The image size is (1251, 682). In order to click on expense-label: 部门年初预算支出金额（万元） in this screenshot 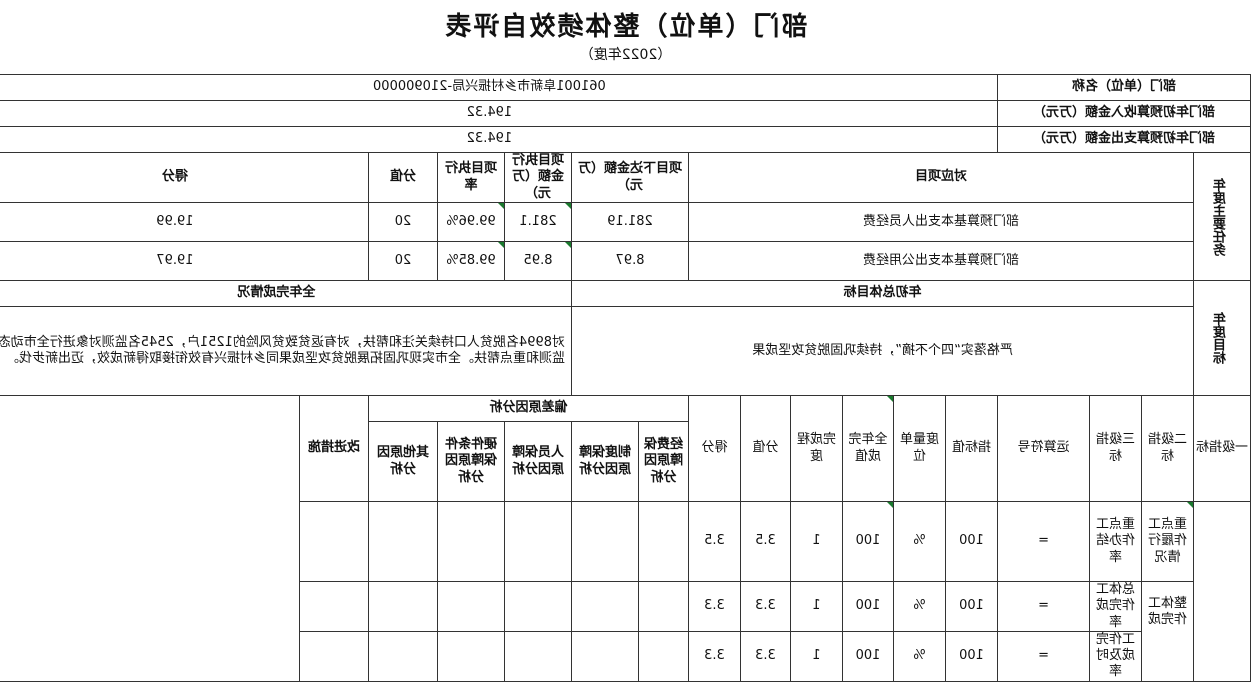, I will do `click(1124, 139)`.